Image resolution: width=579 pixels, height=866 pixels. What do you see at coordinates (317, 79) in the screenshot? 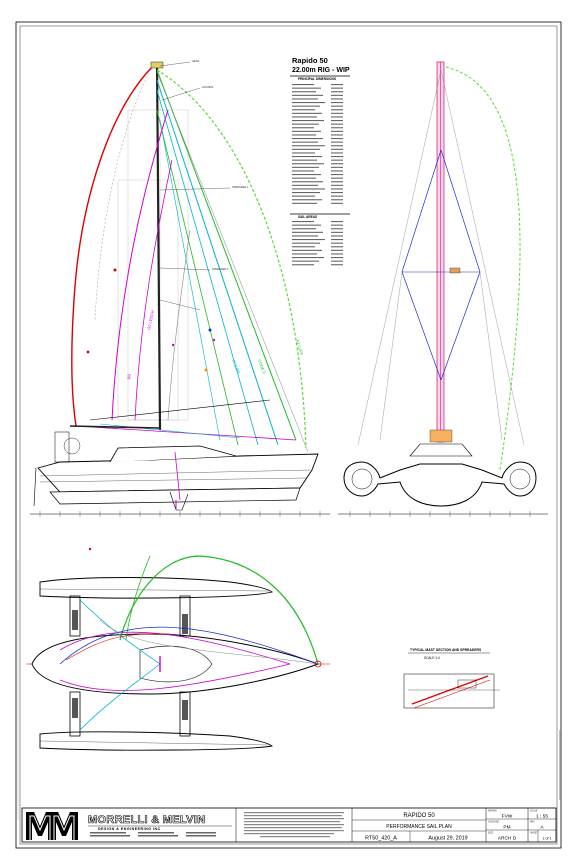
I see `dimensions-heading: PRINCIPAL DIMENSIONS` at bounding box center [317, 79].